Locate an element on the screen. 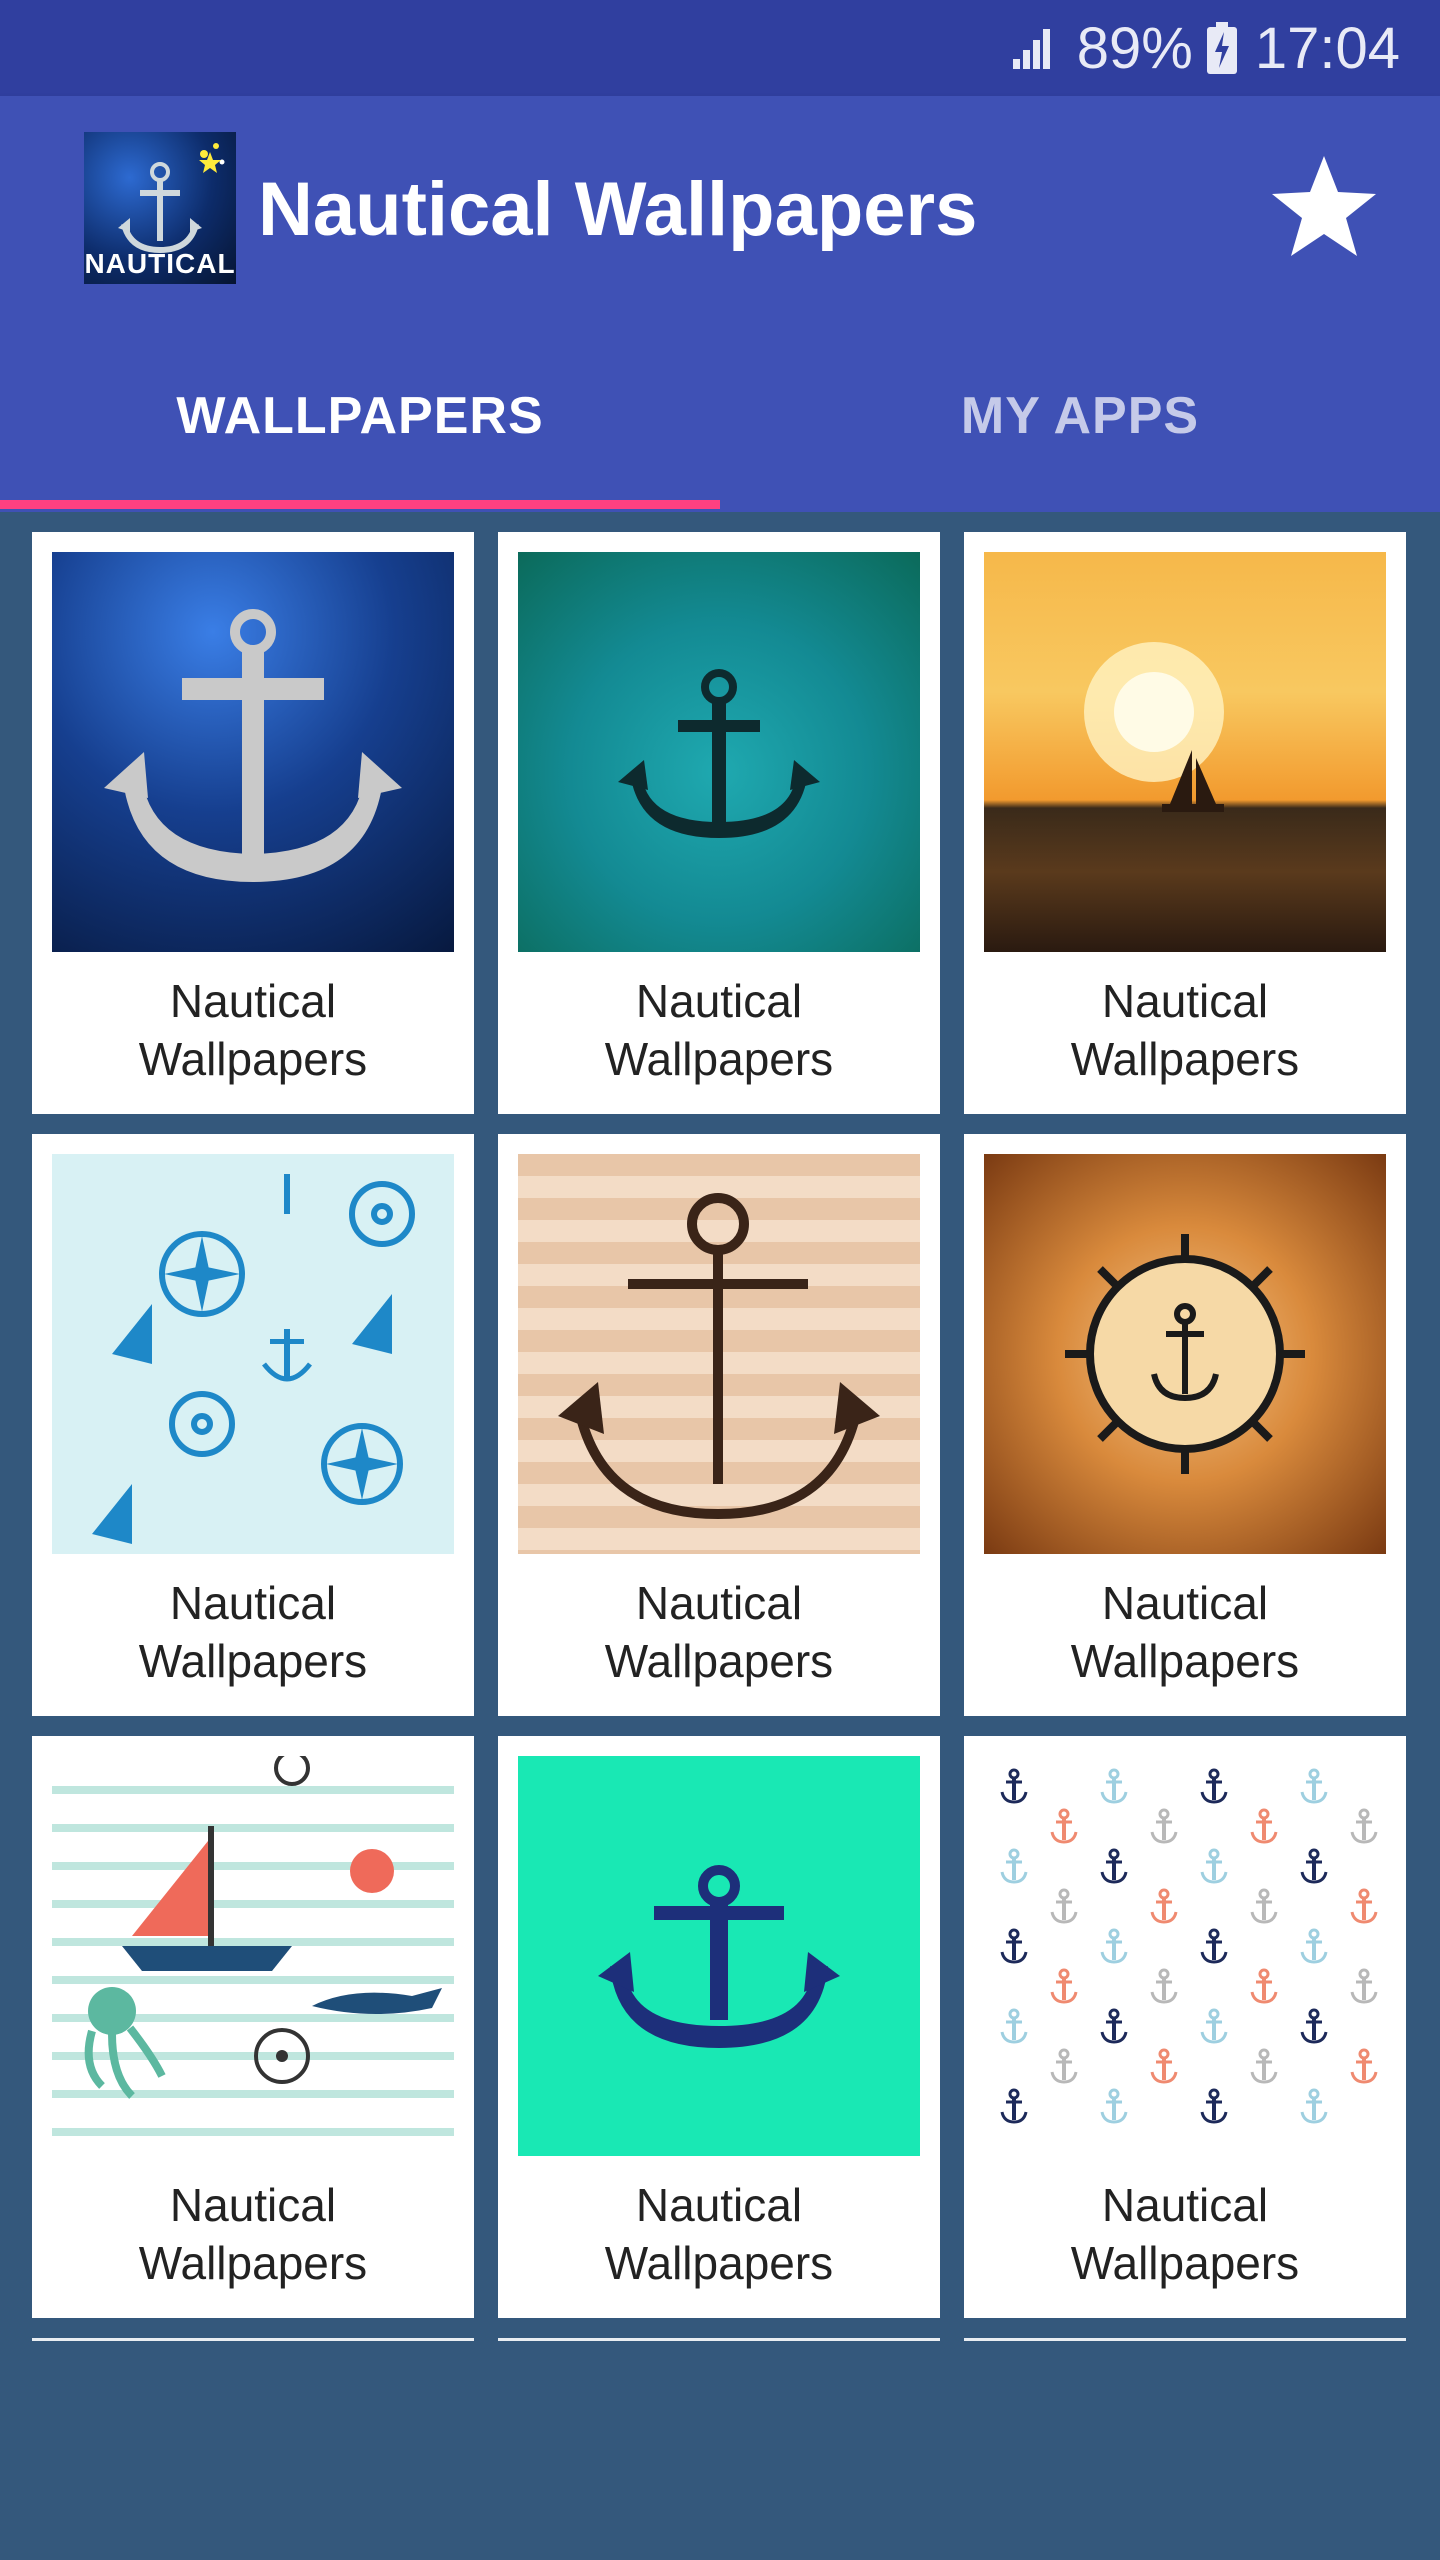 Image resolution: width=1440 pixels, height=2560 pixels. app-logo: NAUTICAL is located at coordinates (160, 208).